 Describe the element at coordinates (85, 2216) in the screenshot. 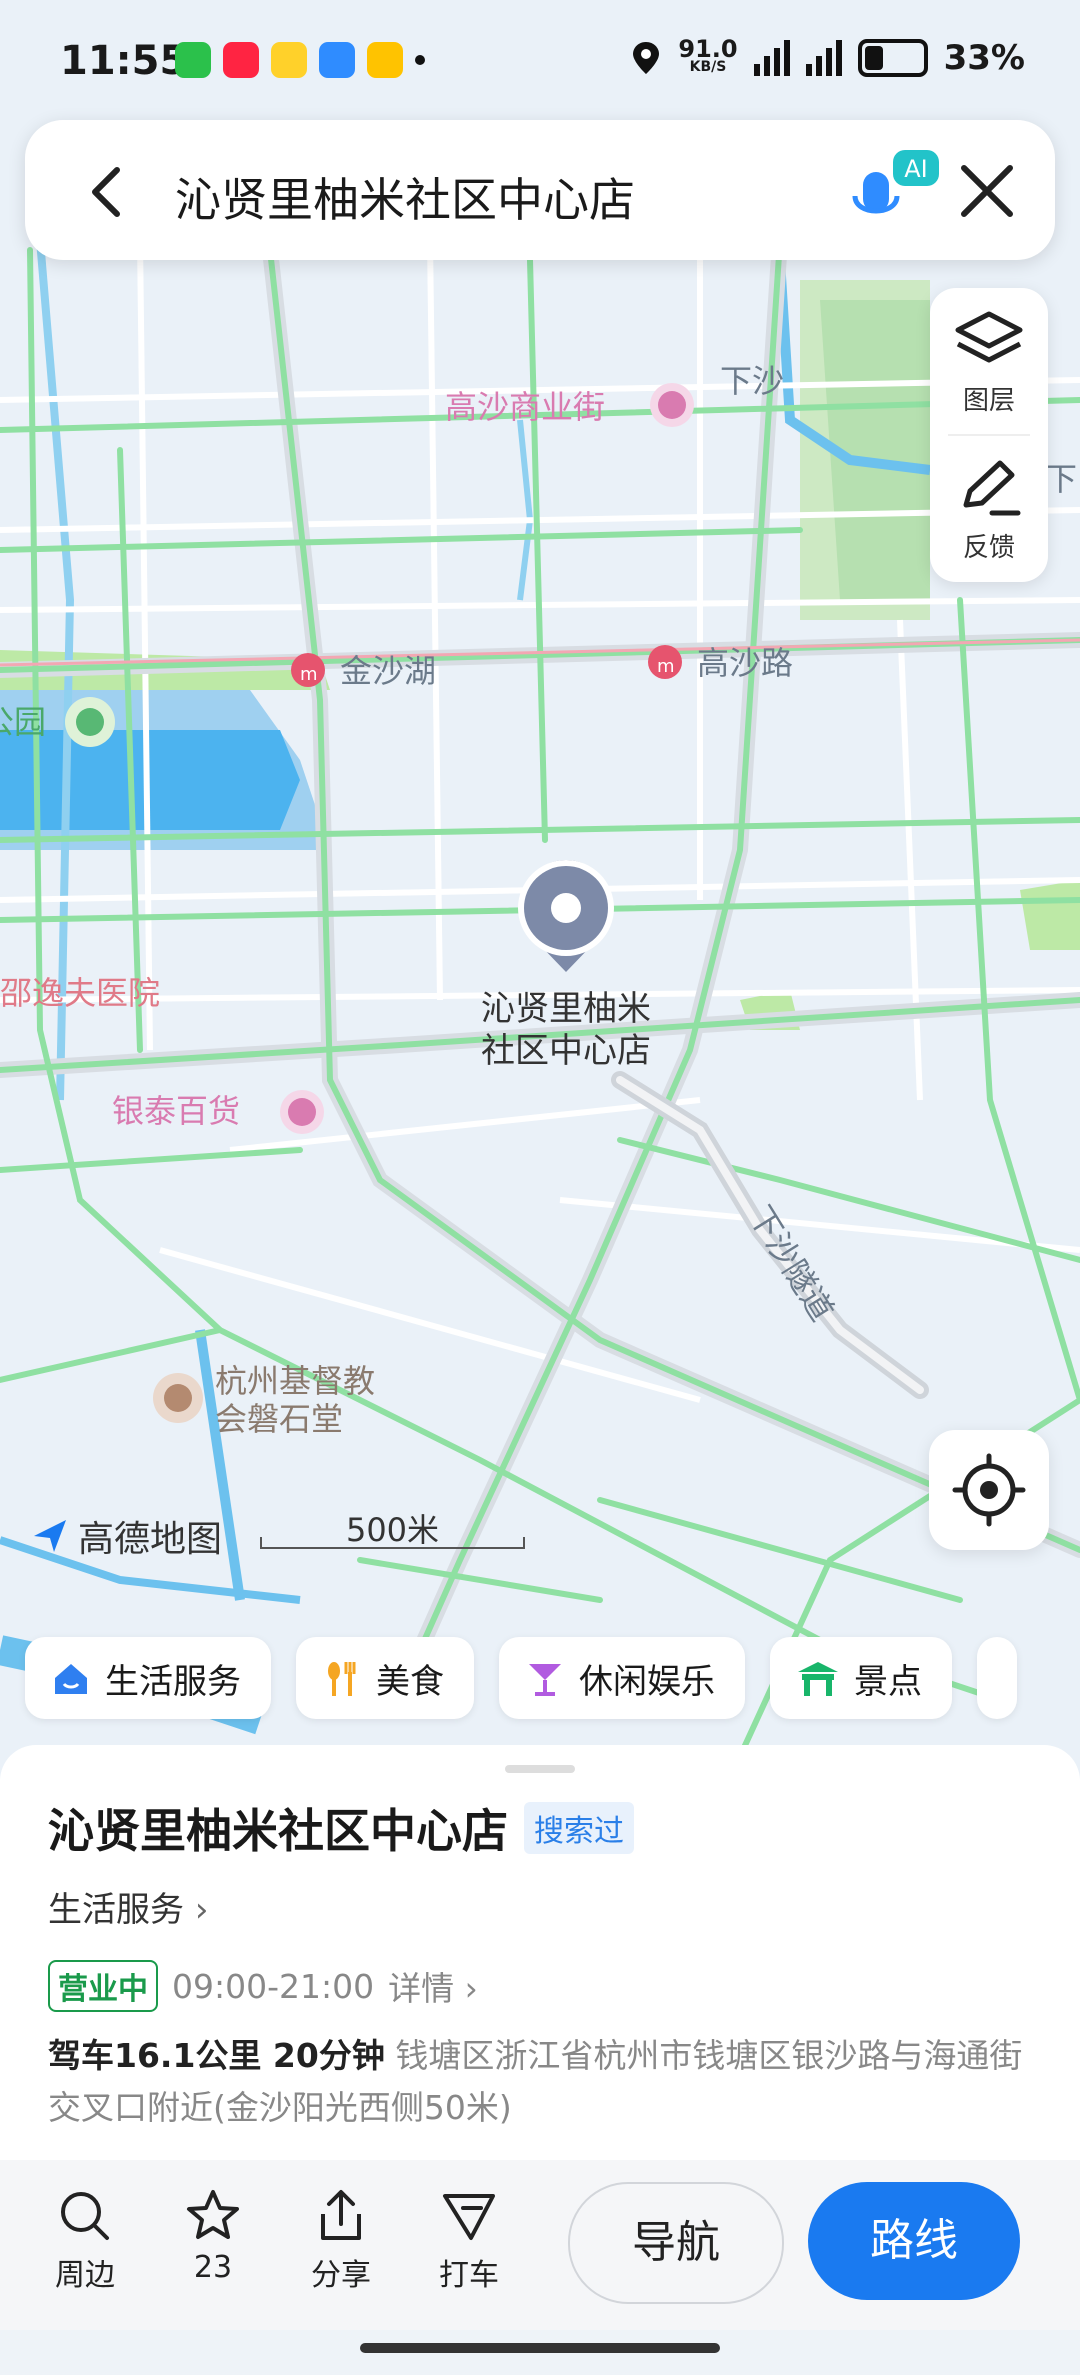

I see `search-icon` at that location.